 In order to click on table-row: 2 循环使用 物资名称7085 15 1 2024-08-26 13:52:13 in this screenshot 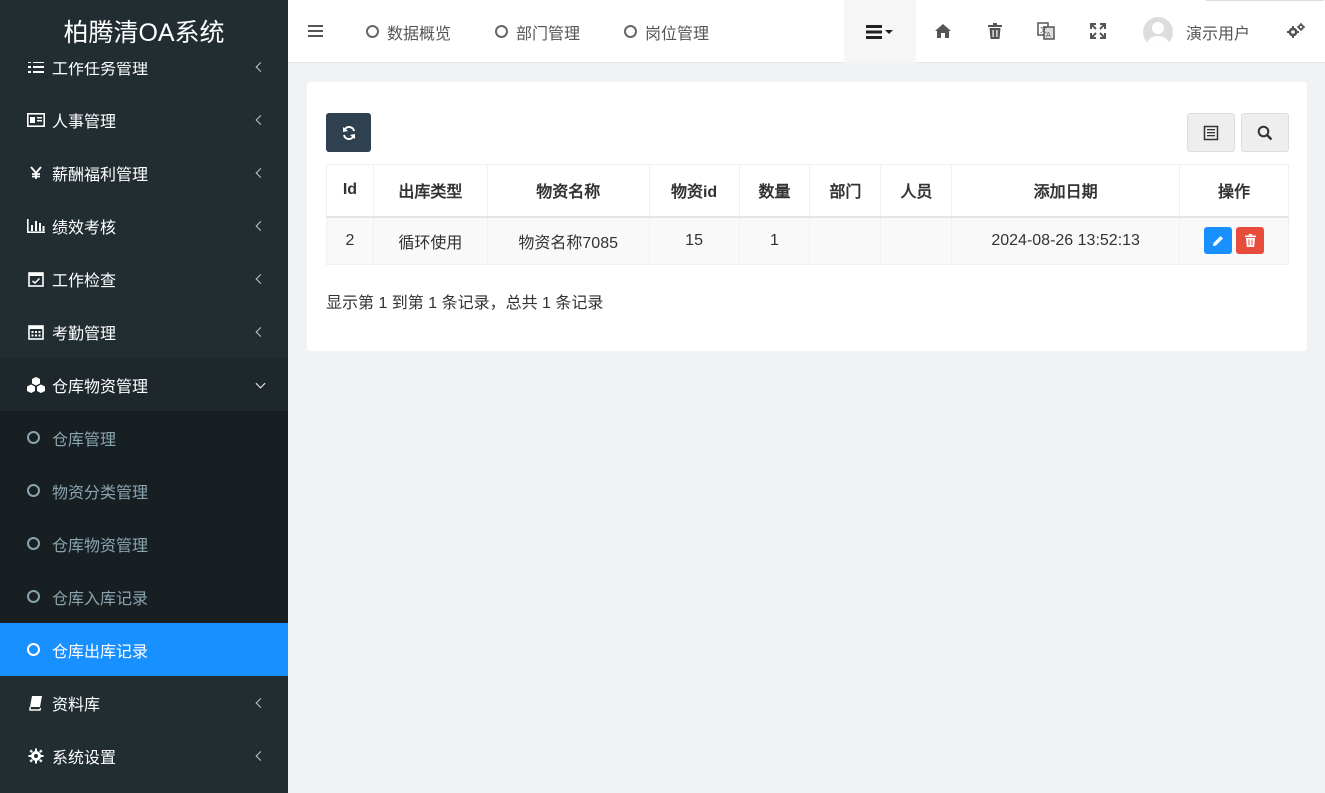, I will do `click(807, 240)`.